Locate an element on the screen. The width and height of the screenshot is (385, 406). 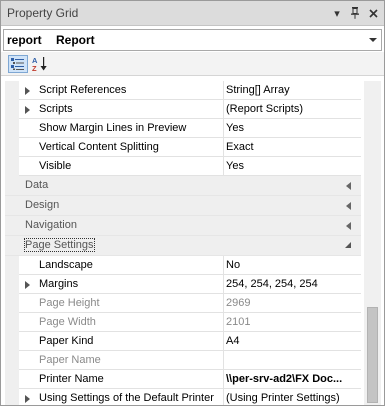
property-row-paper-kind: Paper Kind A4 is located at coordinates (183, 341).